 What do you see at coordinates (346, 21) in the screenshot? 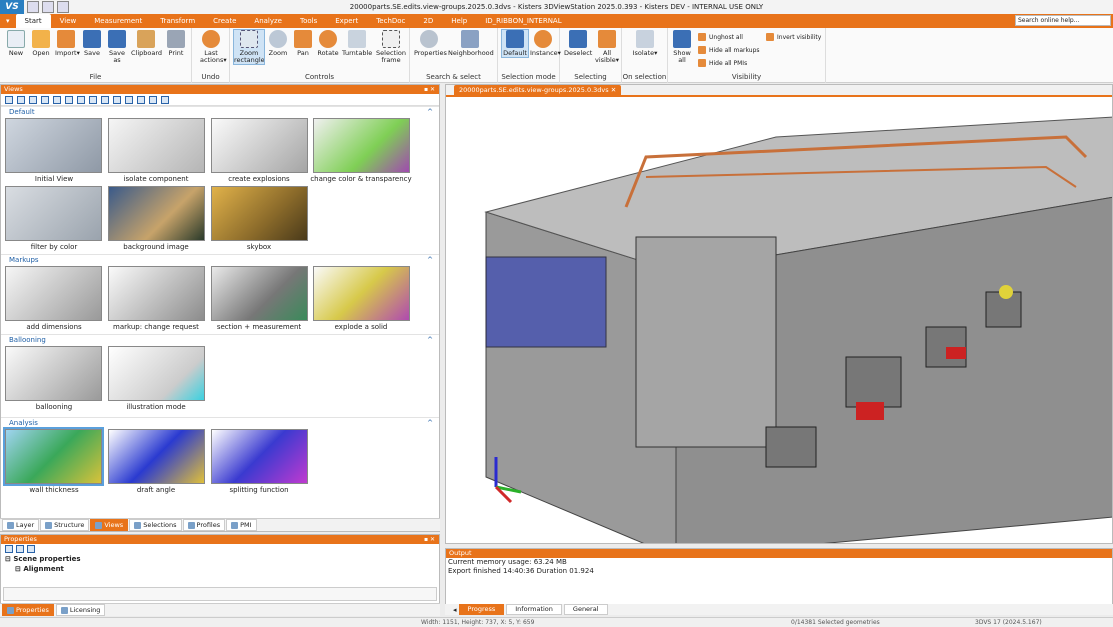
I see `tab-expert: Expert` at bounding box center [346, 21].